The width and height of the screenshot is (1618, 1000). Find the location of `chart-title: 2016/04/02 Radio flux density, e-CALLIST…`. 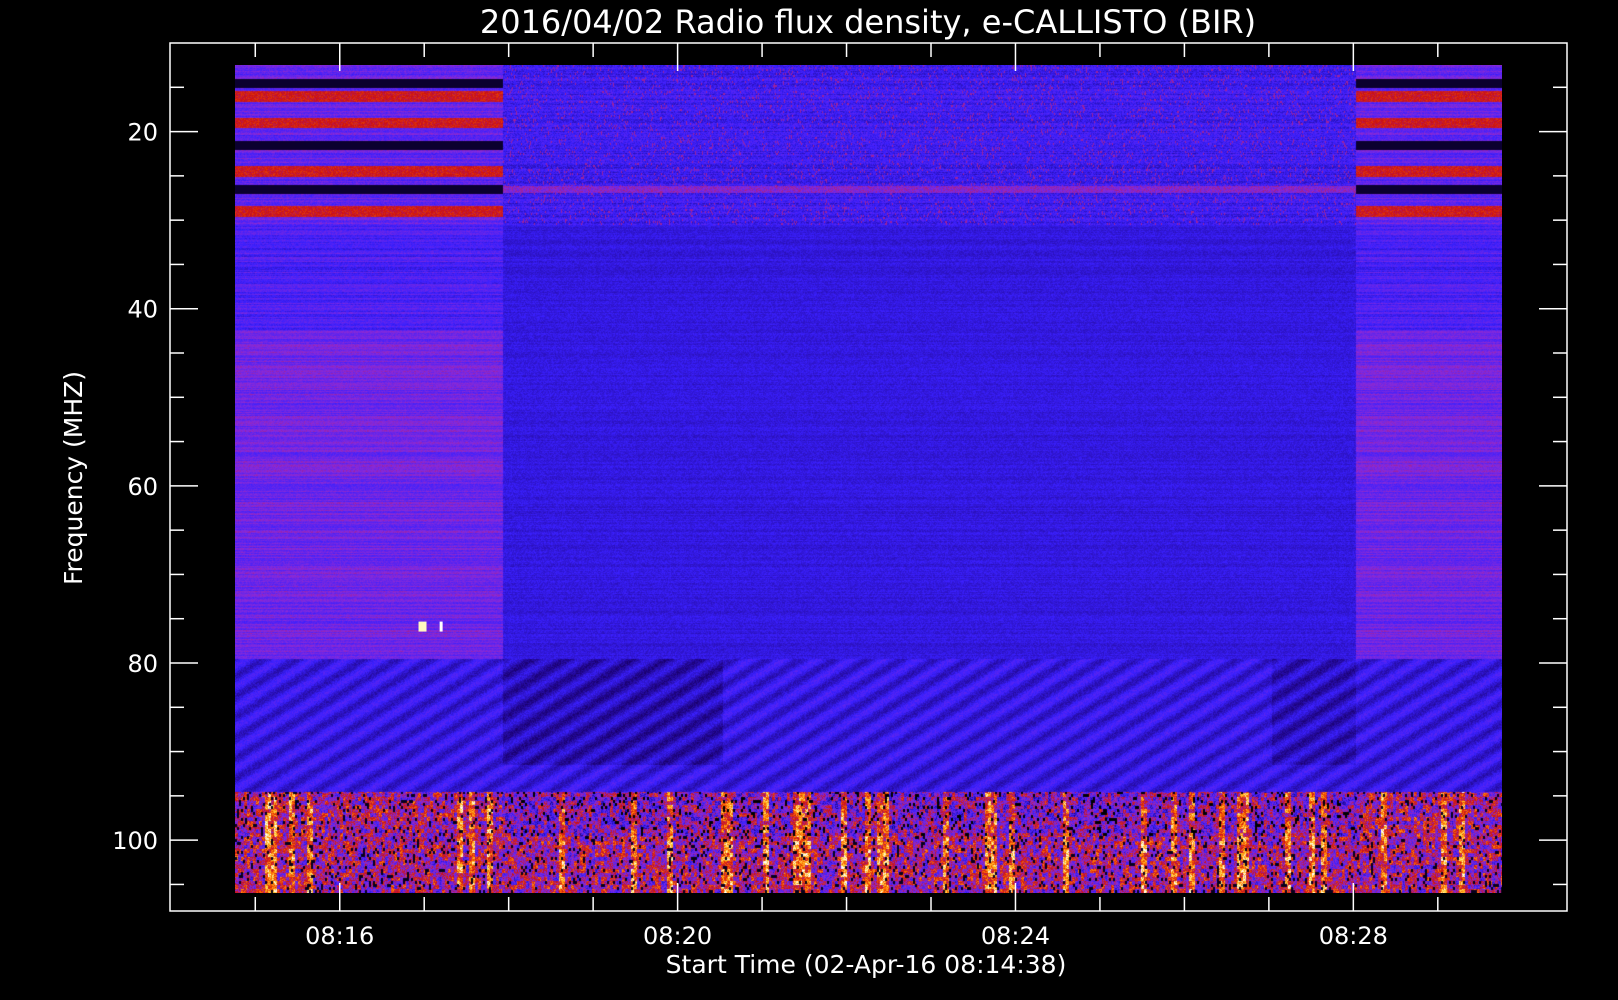

chart-title: 2016/04/02 Radio flux density, e-CALLIST… is located at coordinates (868, 22).